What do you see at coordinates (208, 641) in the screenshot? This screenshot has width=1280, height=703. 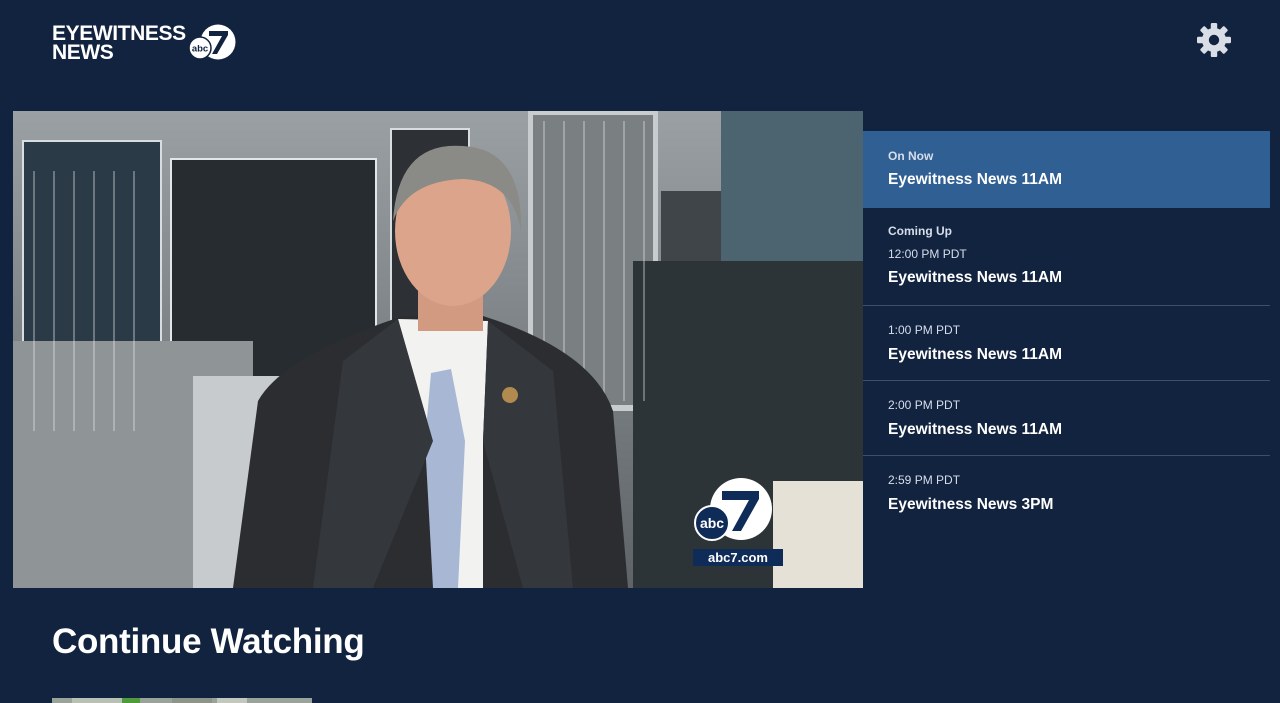 I see `continue-watching-heading: Continue Watching` at bounding box center [208, 641].